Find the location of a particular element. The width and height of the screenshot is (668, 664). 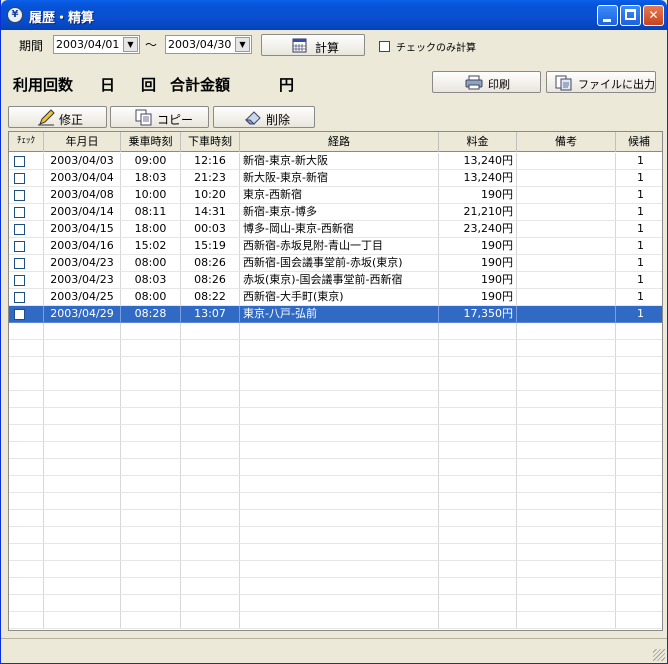

grid-header: ﾁｪｯｸ 年月日 乗車時刻 下車時刻 経路 料金 備考 候補 is located at coordinates (335, 142).